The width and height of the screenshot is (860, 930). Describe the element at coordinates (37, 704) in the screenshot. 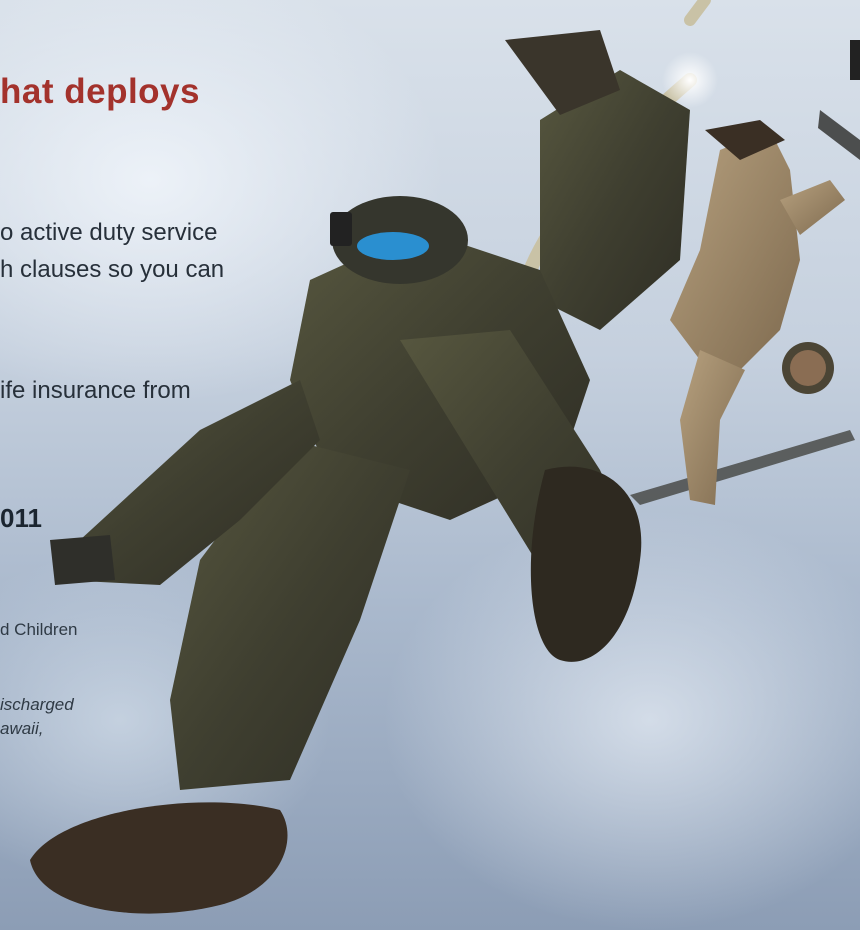

I see `italic-footnote-line-1: ischarged` at that location.